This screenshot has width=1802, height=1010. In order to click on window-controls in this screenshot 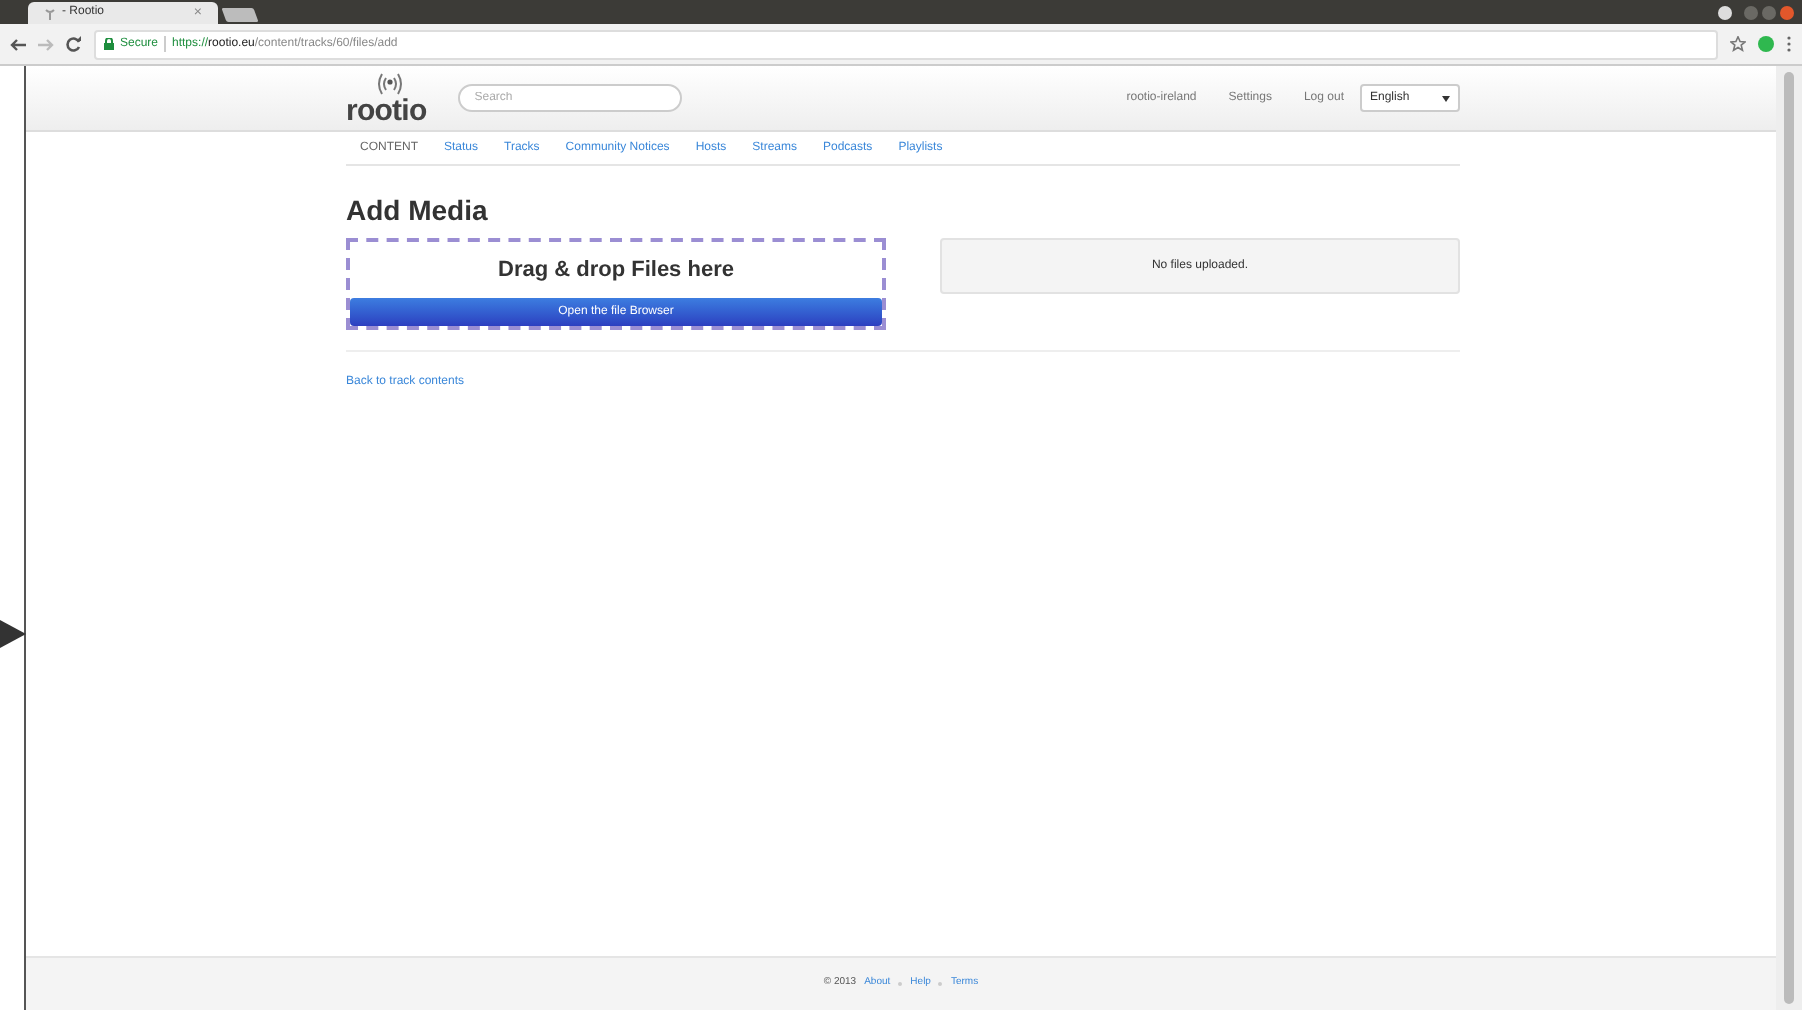, I will do `click(1769, 13)`.